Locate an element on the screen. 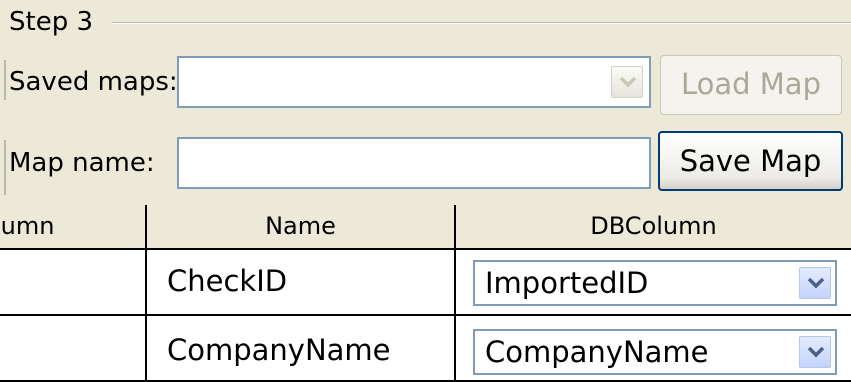 Image resolution: width=851 pixels, height=382 pixels. dbcolumn-combobox: CompanyName is located at coordinates (655, 352).